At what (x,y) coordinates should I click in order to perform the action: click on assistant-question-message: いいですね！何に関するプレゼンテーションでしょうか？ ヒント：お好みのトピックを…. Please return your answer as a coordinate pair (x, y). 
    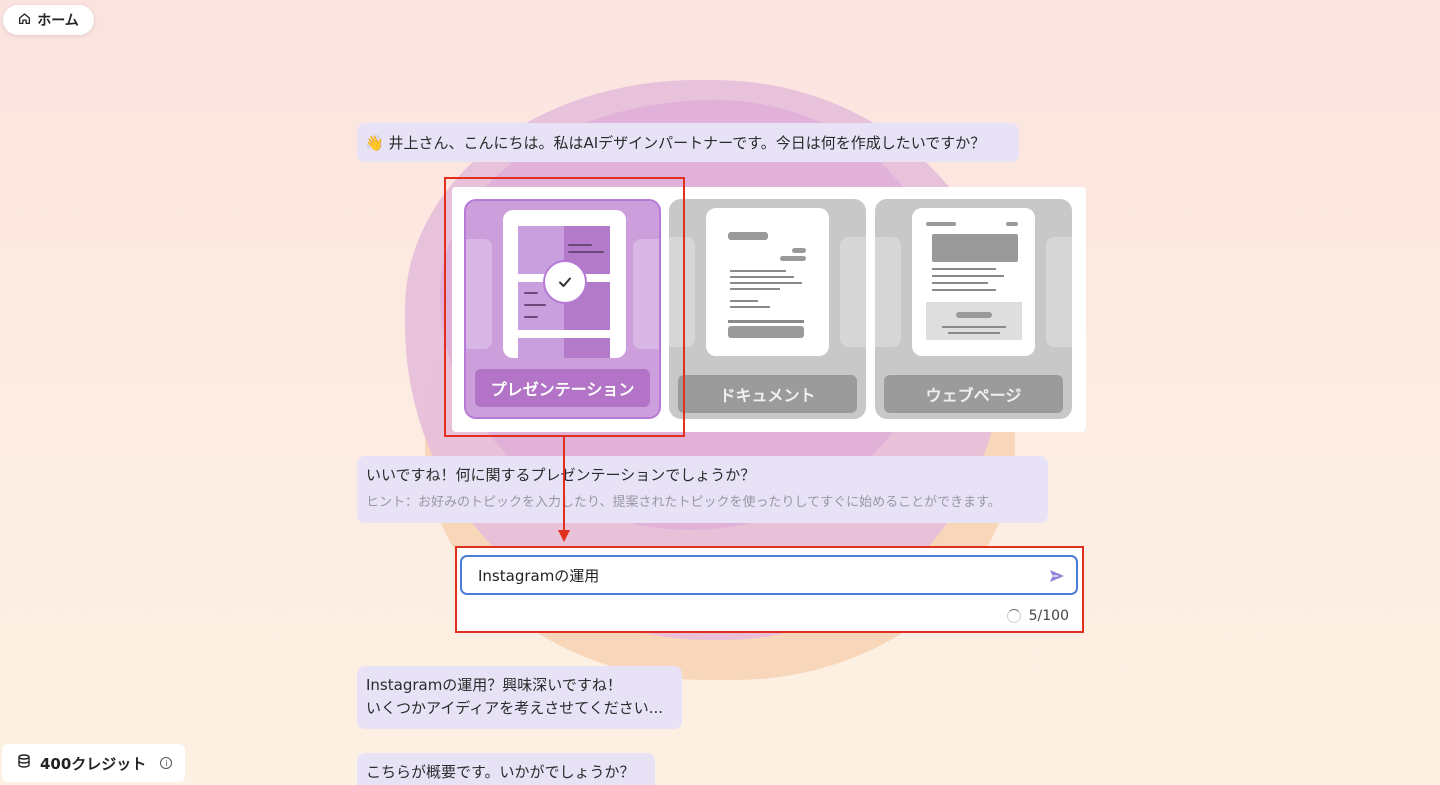
    Looking at the image, I should click on (702, 489).